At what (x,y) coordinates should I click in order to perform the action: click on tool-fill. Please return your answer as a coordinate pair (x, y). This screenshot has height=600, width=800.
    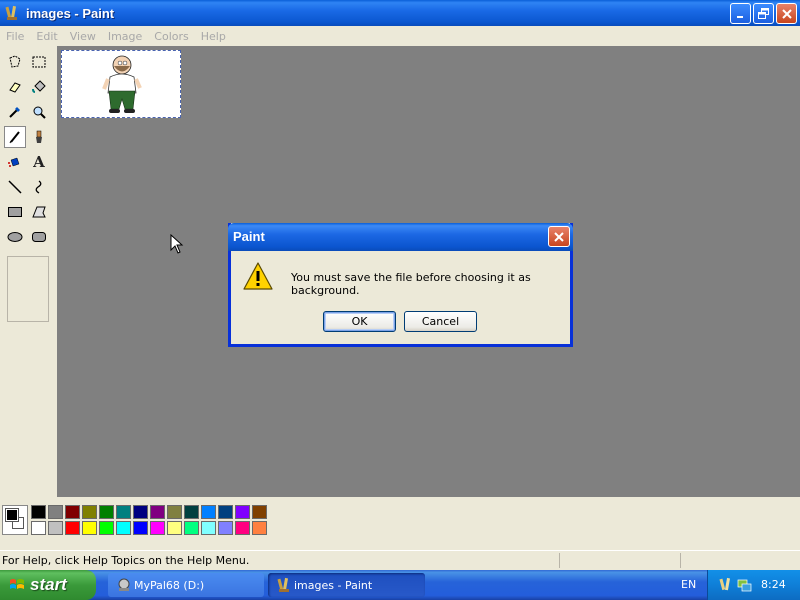
    Looking at the image, I should click on (39, 87).